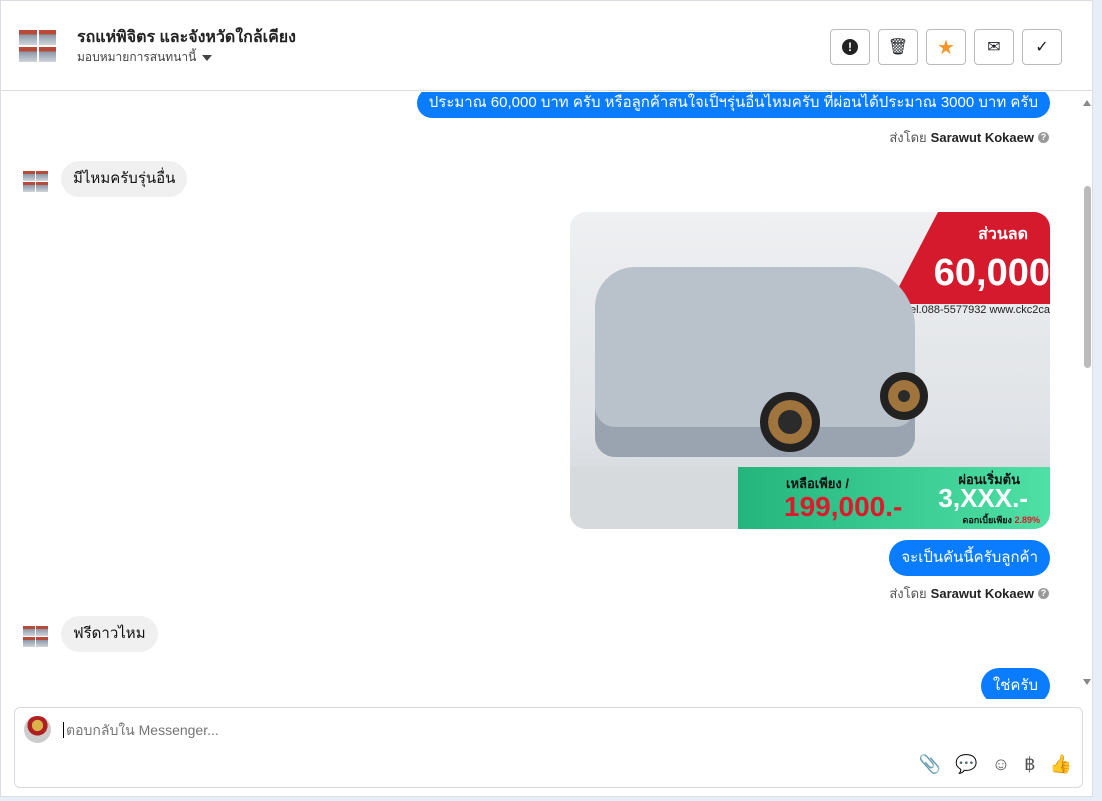 Image resolution: width=1102 pixels, height=801 pixels. I want to click on page-avatar, so click(37, 46).